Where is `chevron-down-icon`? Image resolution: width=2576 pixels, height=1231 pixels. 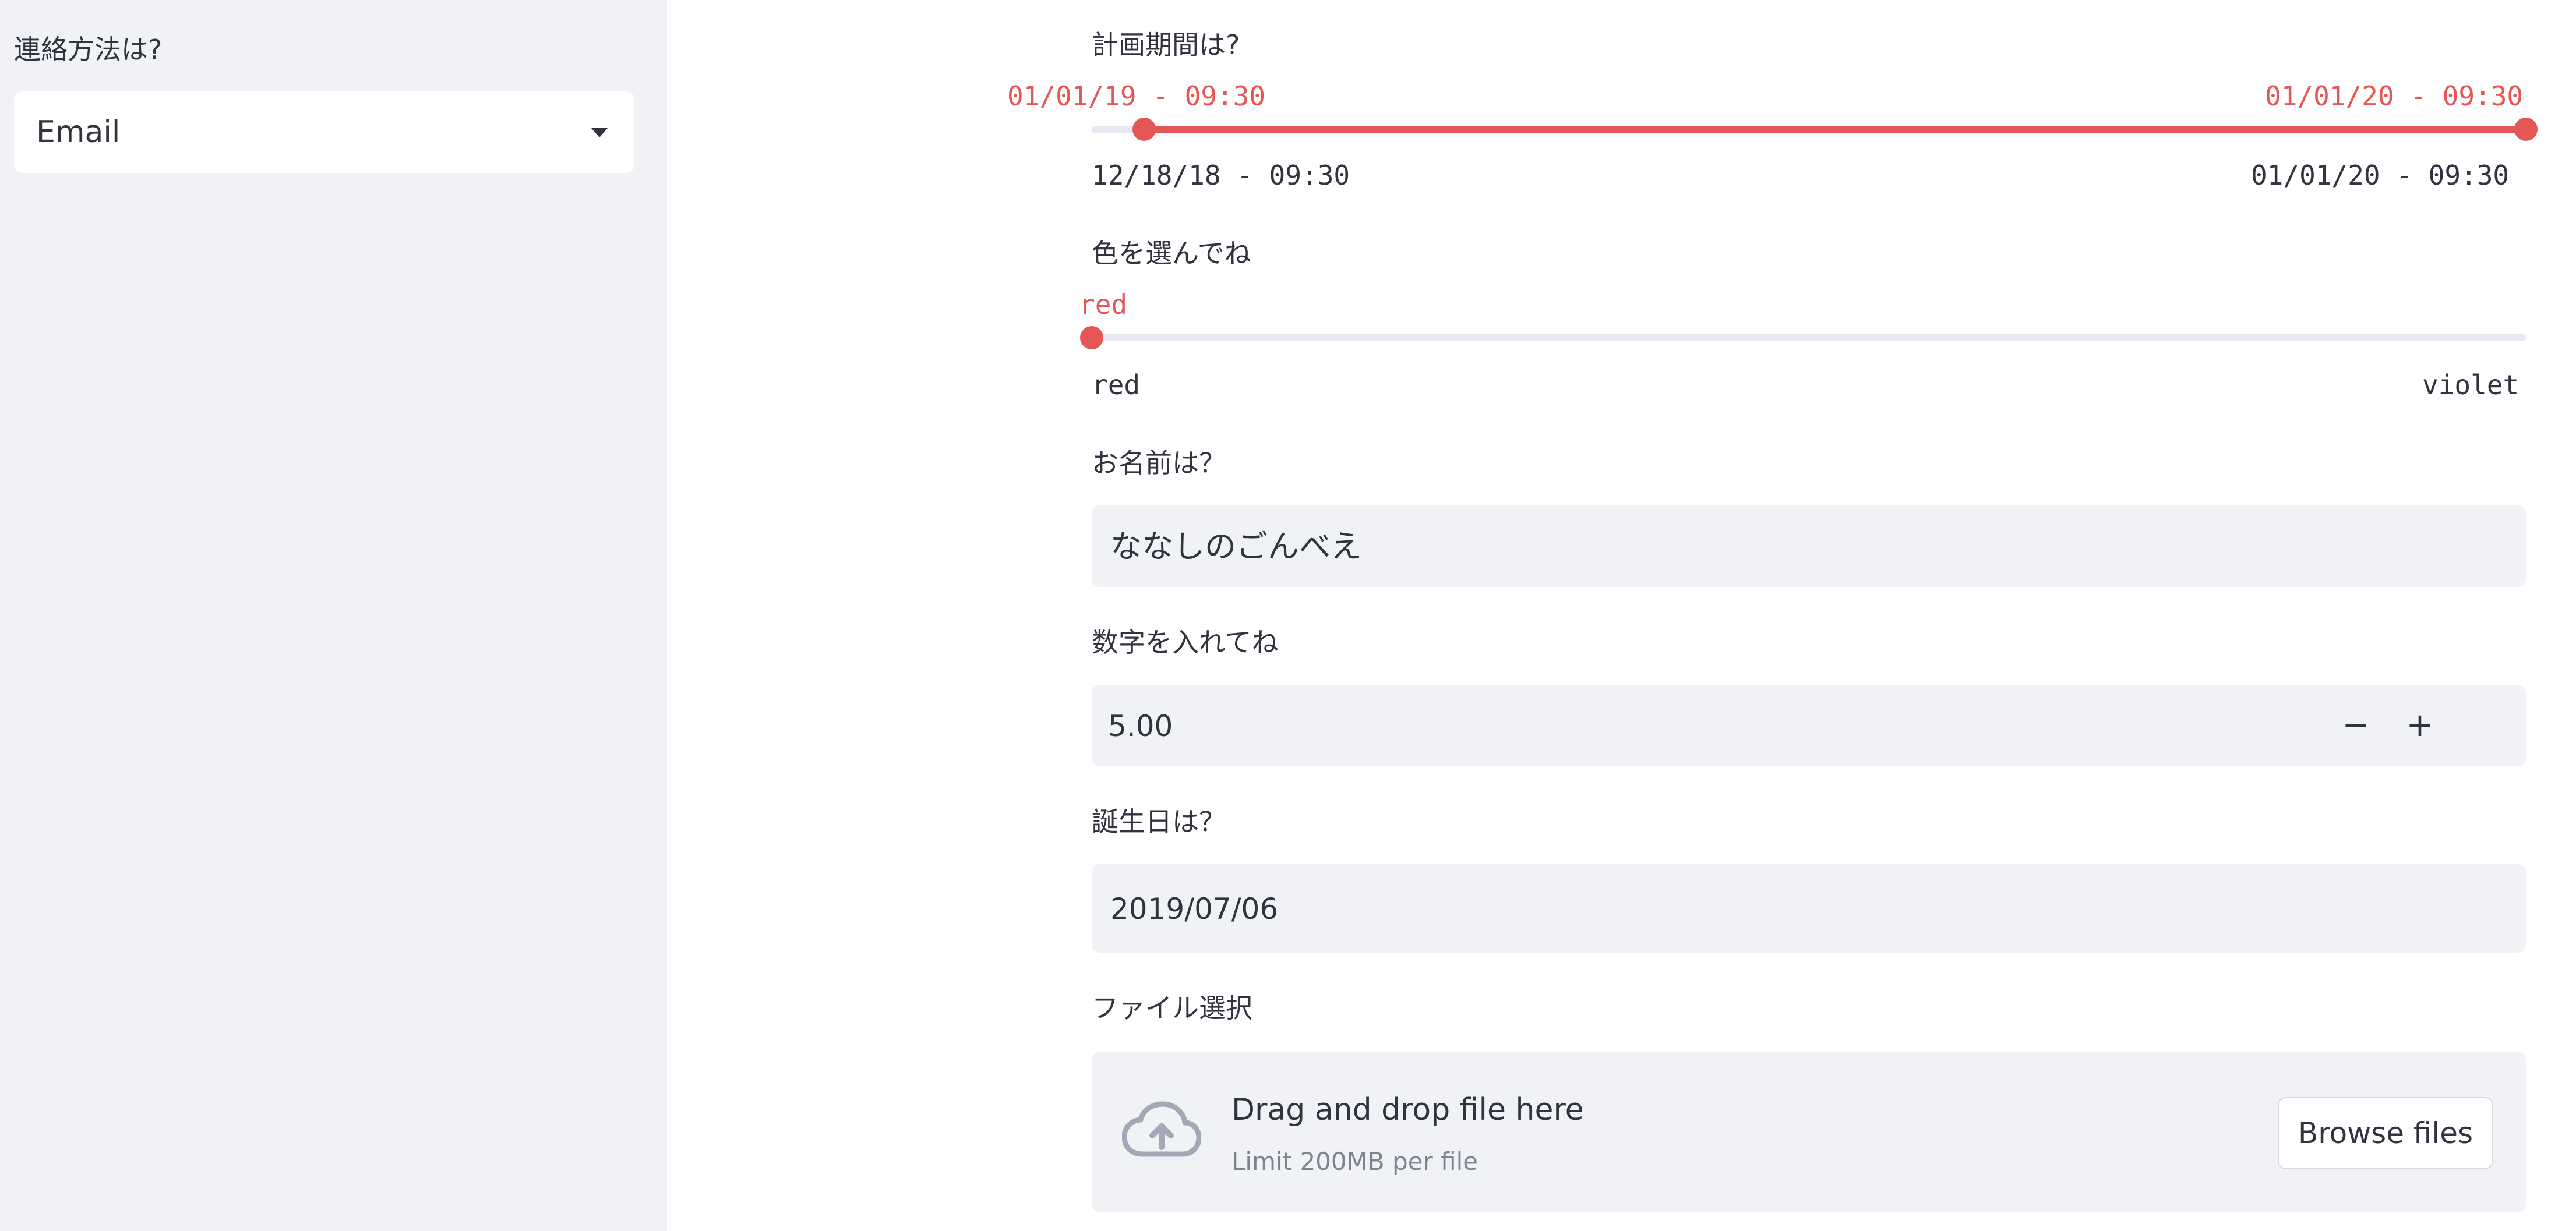
chevron-down-icon is located at coordinates (600, 132).